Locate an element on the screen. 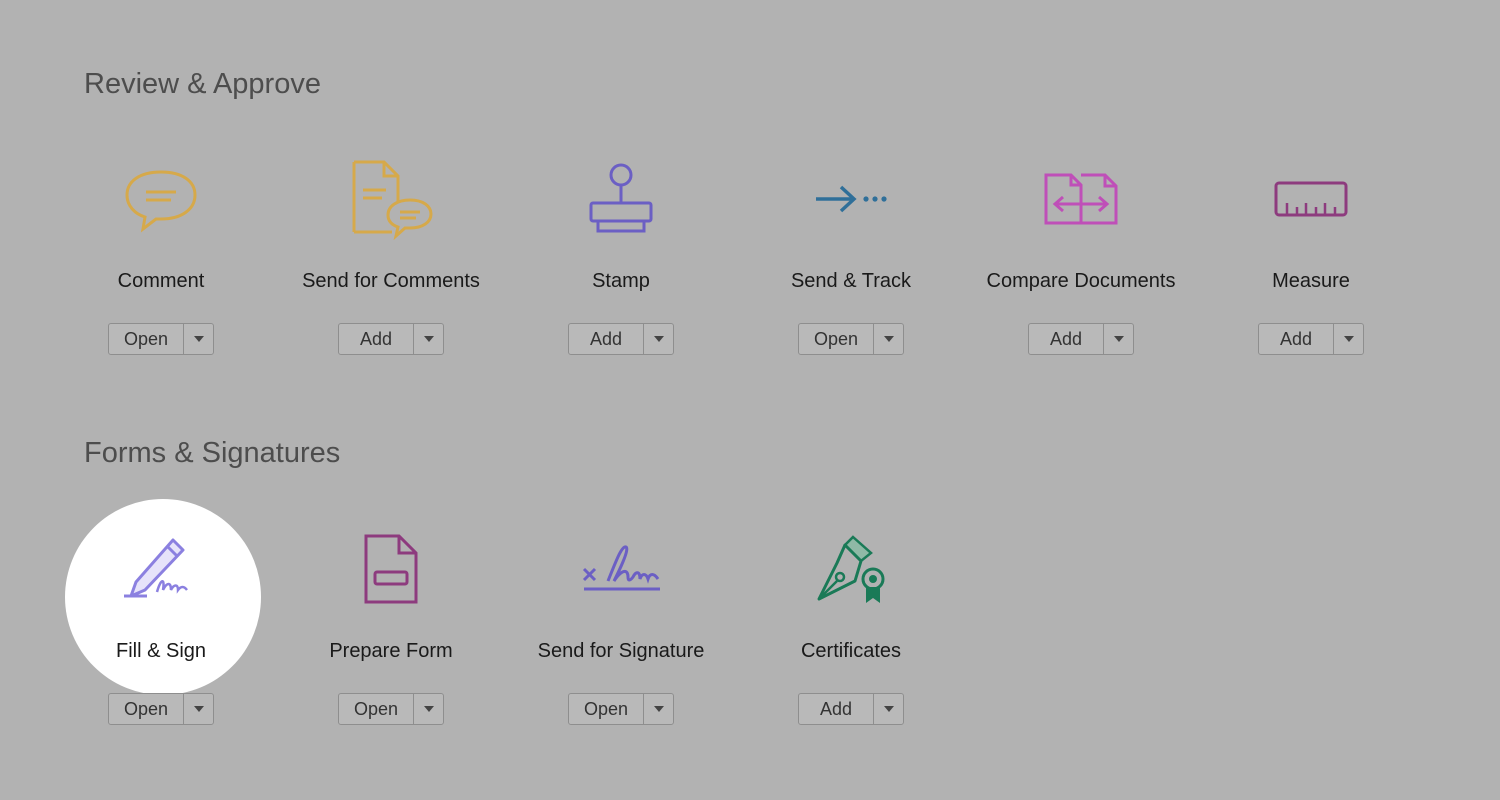  tool-fill-sign: Fill & Sign Open is located at coordinates (161, 622).